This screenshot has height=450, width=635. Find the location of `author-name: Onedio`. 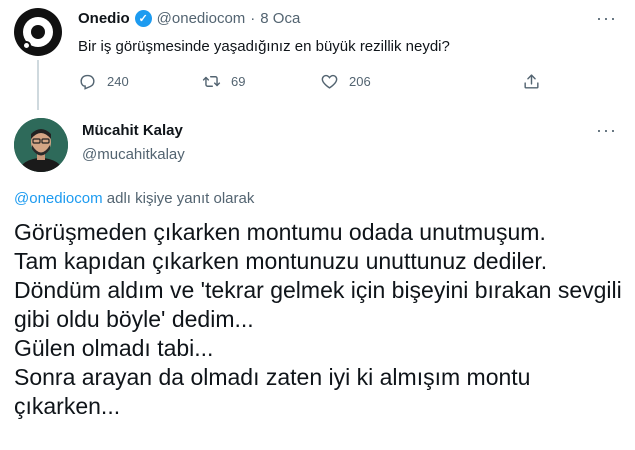

author-name: Onedio is located at coordinates (104, 18).